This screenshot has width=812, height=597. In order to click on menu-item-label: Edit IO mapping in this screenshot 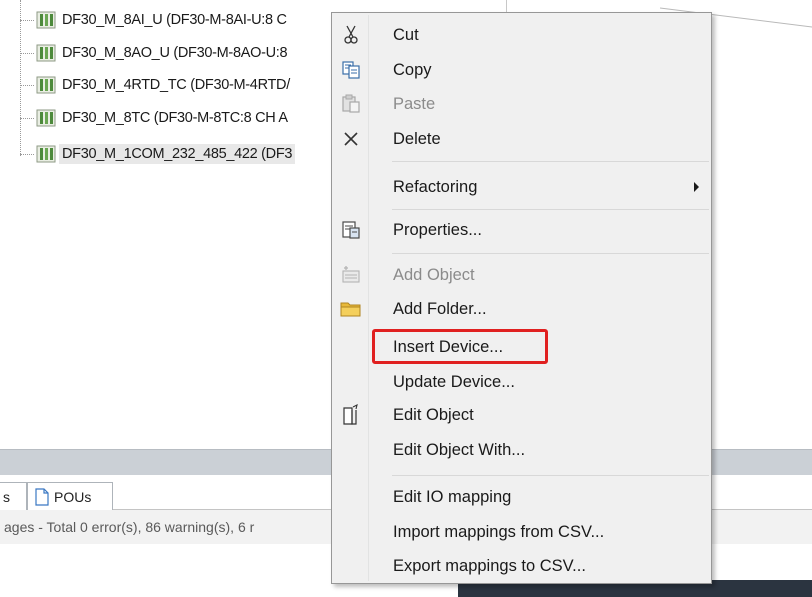, I will do `click(452, 496)`.